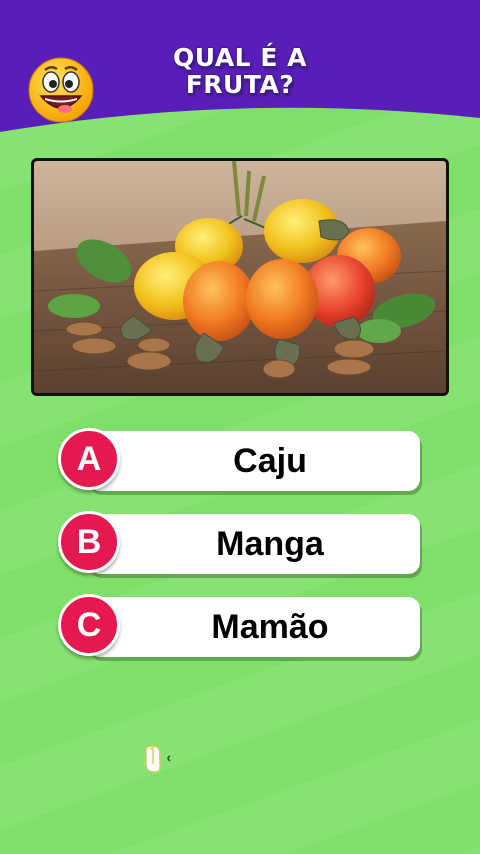  What do you see at coordinates (162, 759) in the screenshot?
I see `hand-pointer-icon` at bounding box center [162, 759].